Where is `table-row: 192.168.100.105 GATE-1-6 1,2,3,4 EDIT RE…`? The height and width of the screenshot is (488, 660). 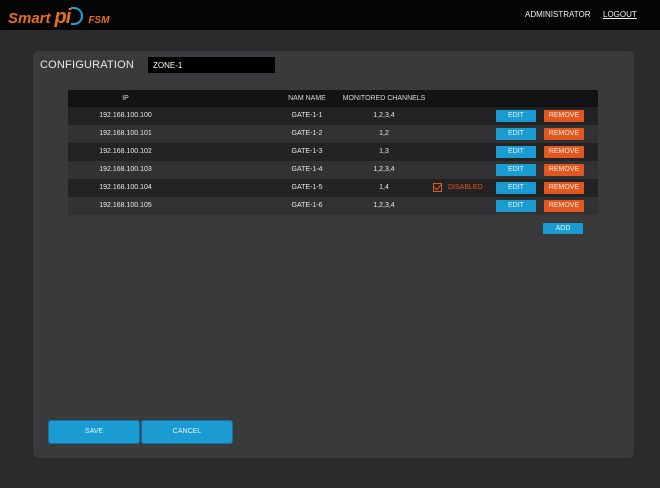 table-row: 192.168.100.105 GATE-1-6 1,2,3,4 EDIT RE… is located at coordinates (333, 206).